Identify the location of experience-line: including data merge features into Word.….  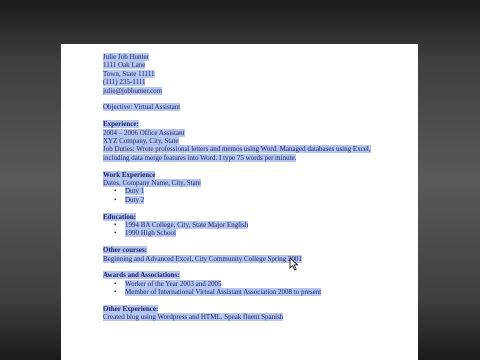
(200, 157).